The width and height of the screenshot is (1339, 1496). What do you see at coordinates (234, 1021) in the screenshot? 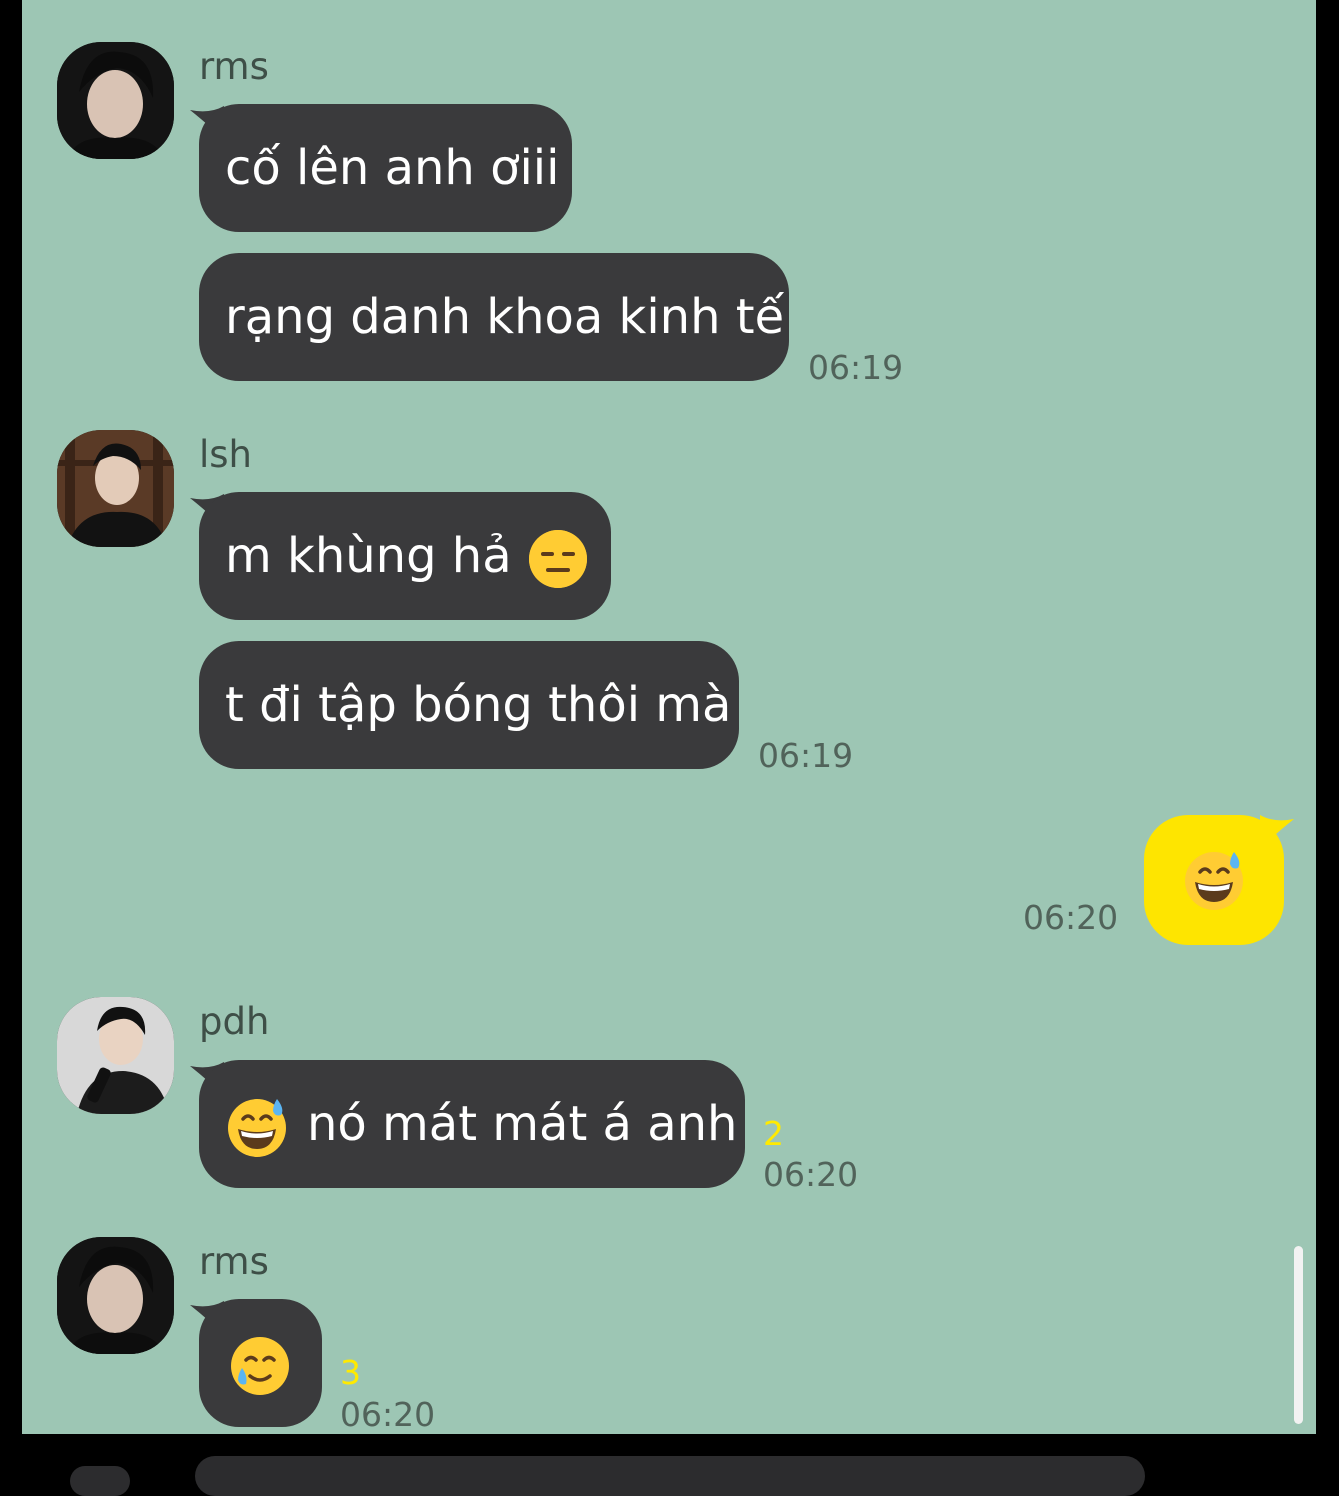
I see `sender-name: pdh` at bounding box center [234, 1021].